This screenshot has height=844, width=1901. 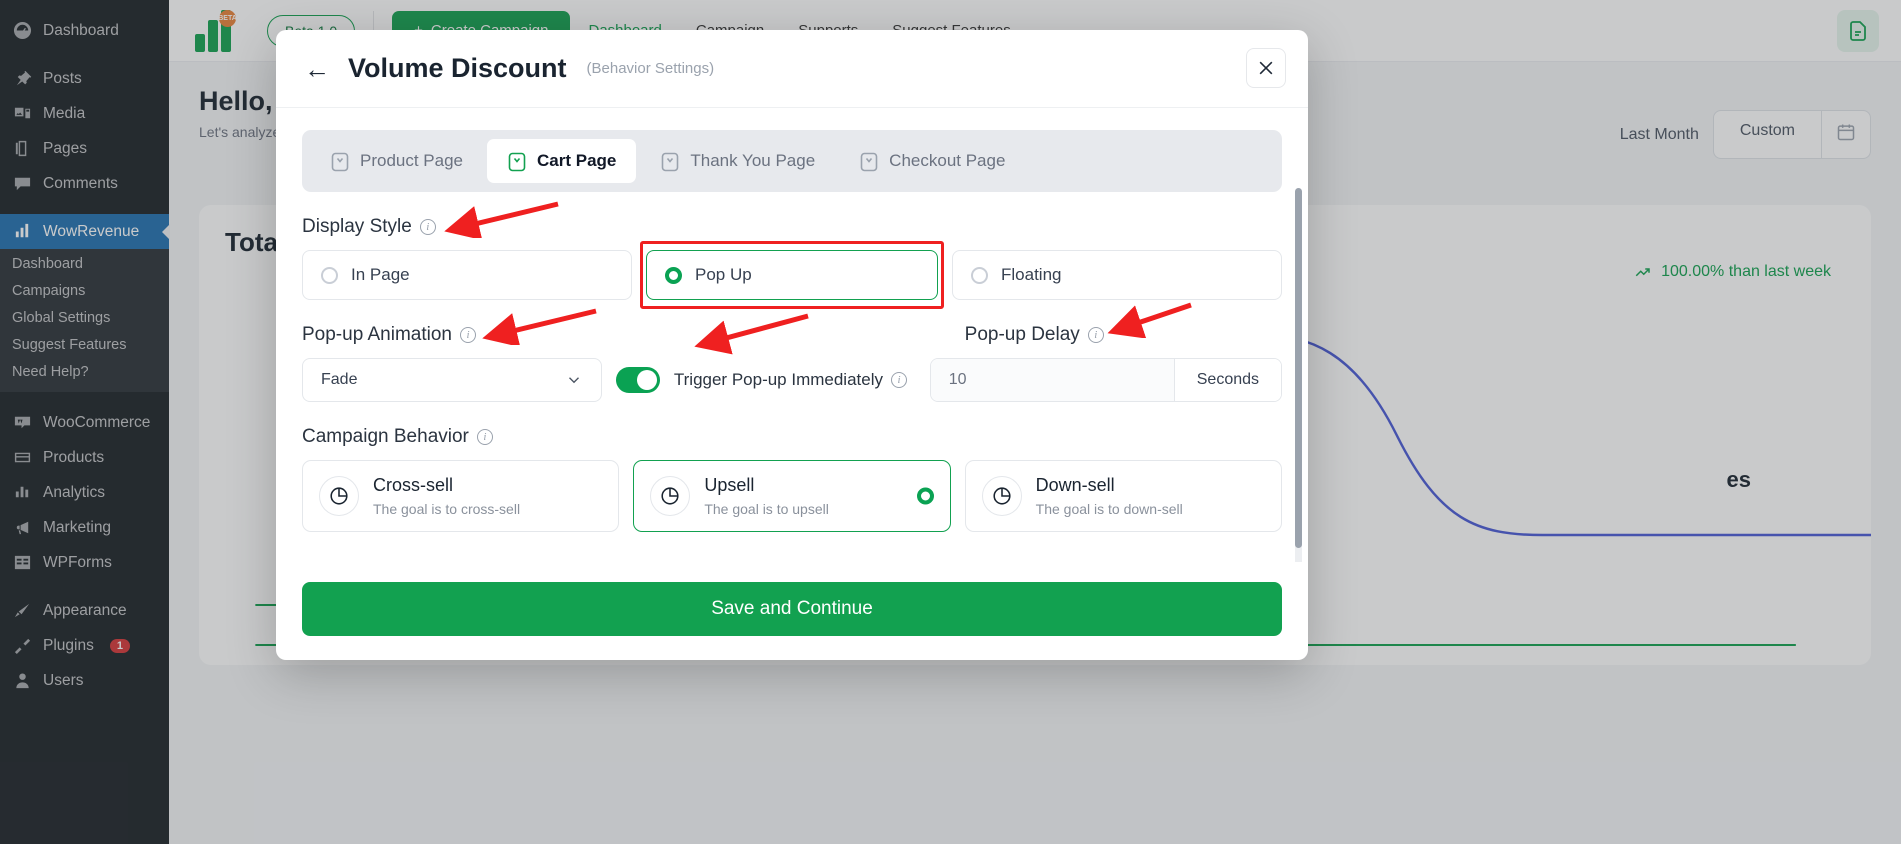 What do you see at coordinates (1227, 380) in the screenshot?
I see `popup-delay-unit: Seconds` at bounding box center [1227, 380].